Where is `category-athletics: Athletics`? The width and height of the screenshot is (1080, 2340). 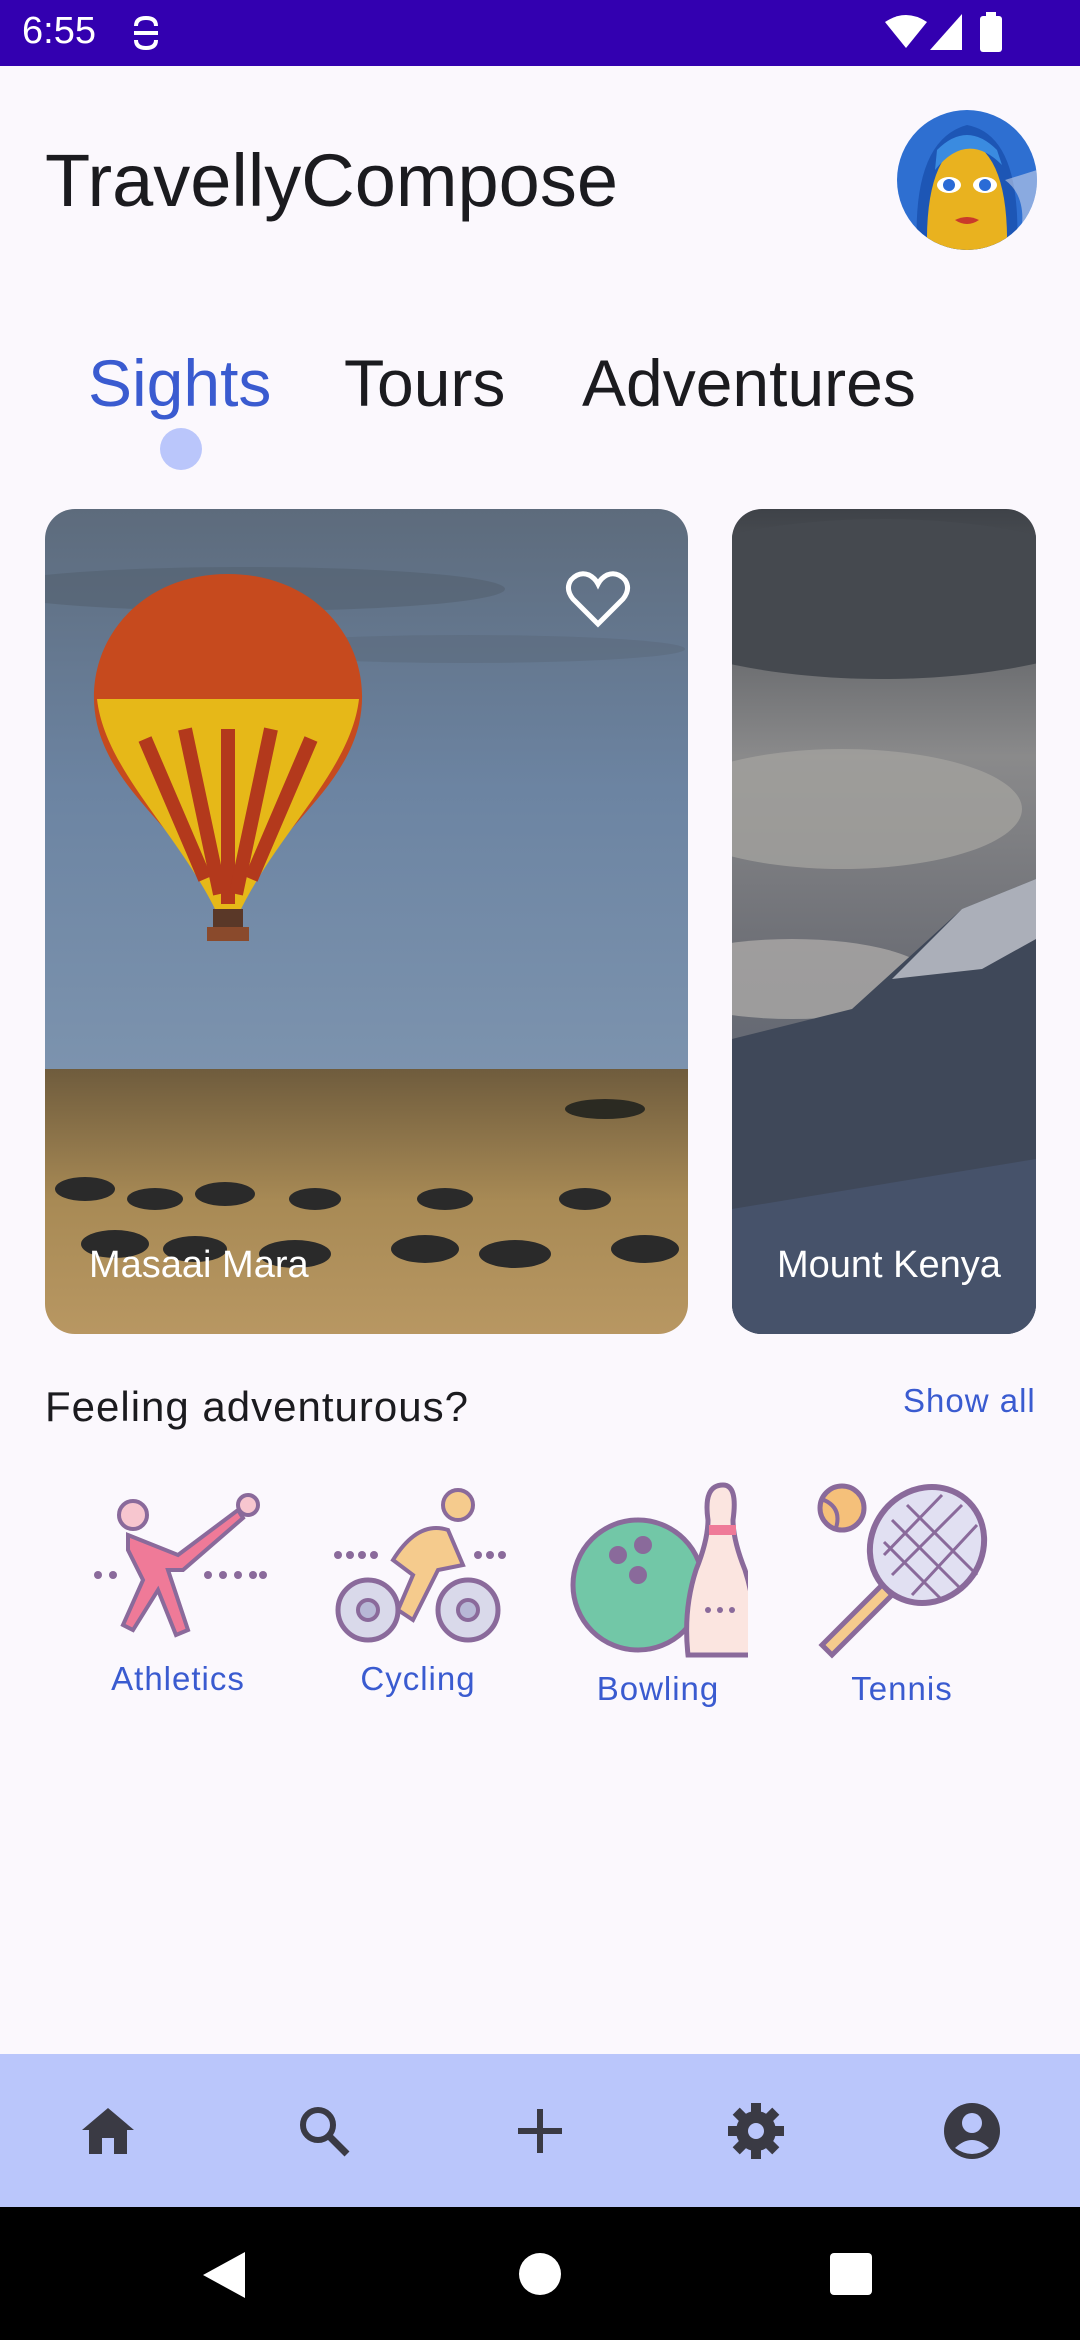
category-athletics: Athletics is located at coordinates (178, 1589).